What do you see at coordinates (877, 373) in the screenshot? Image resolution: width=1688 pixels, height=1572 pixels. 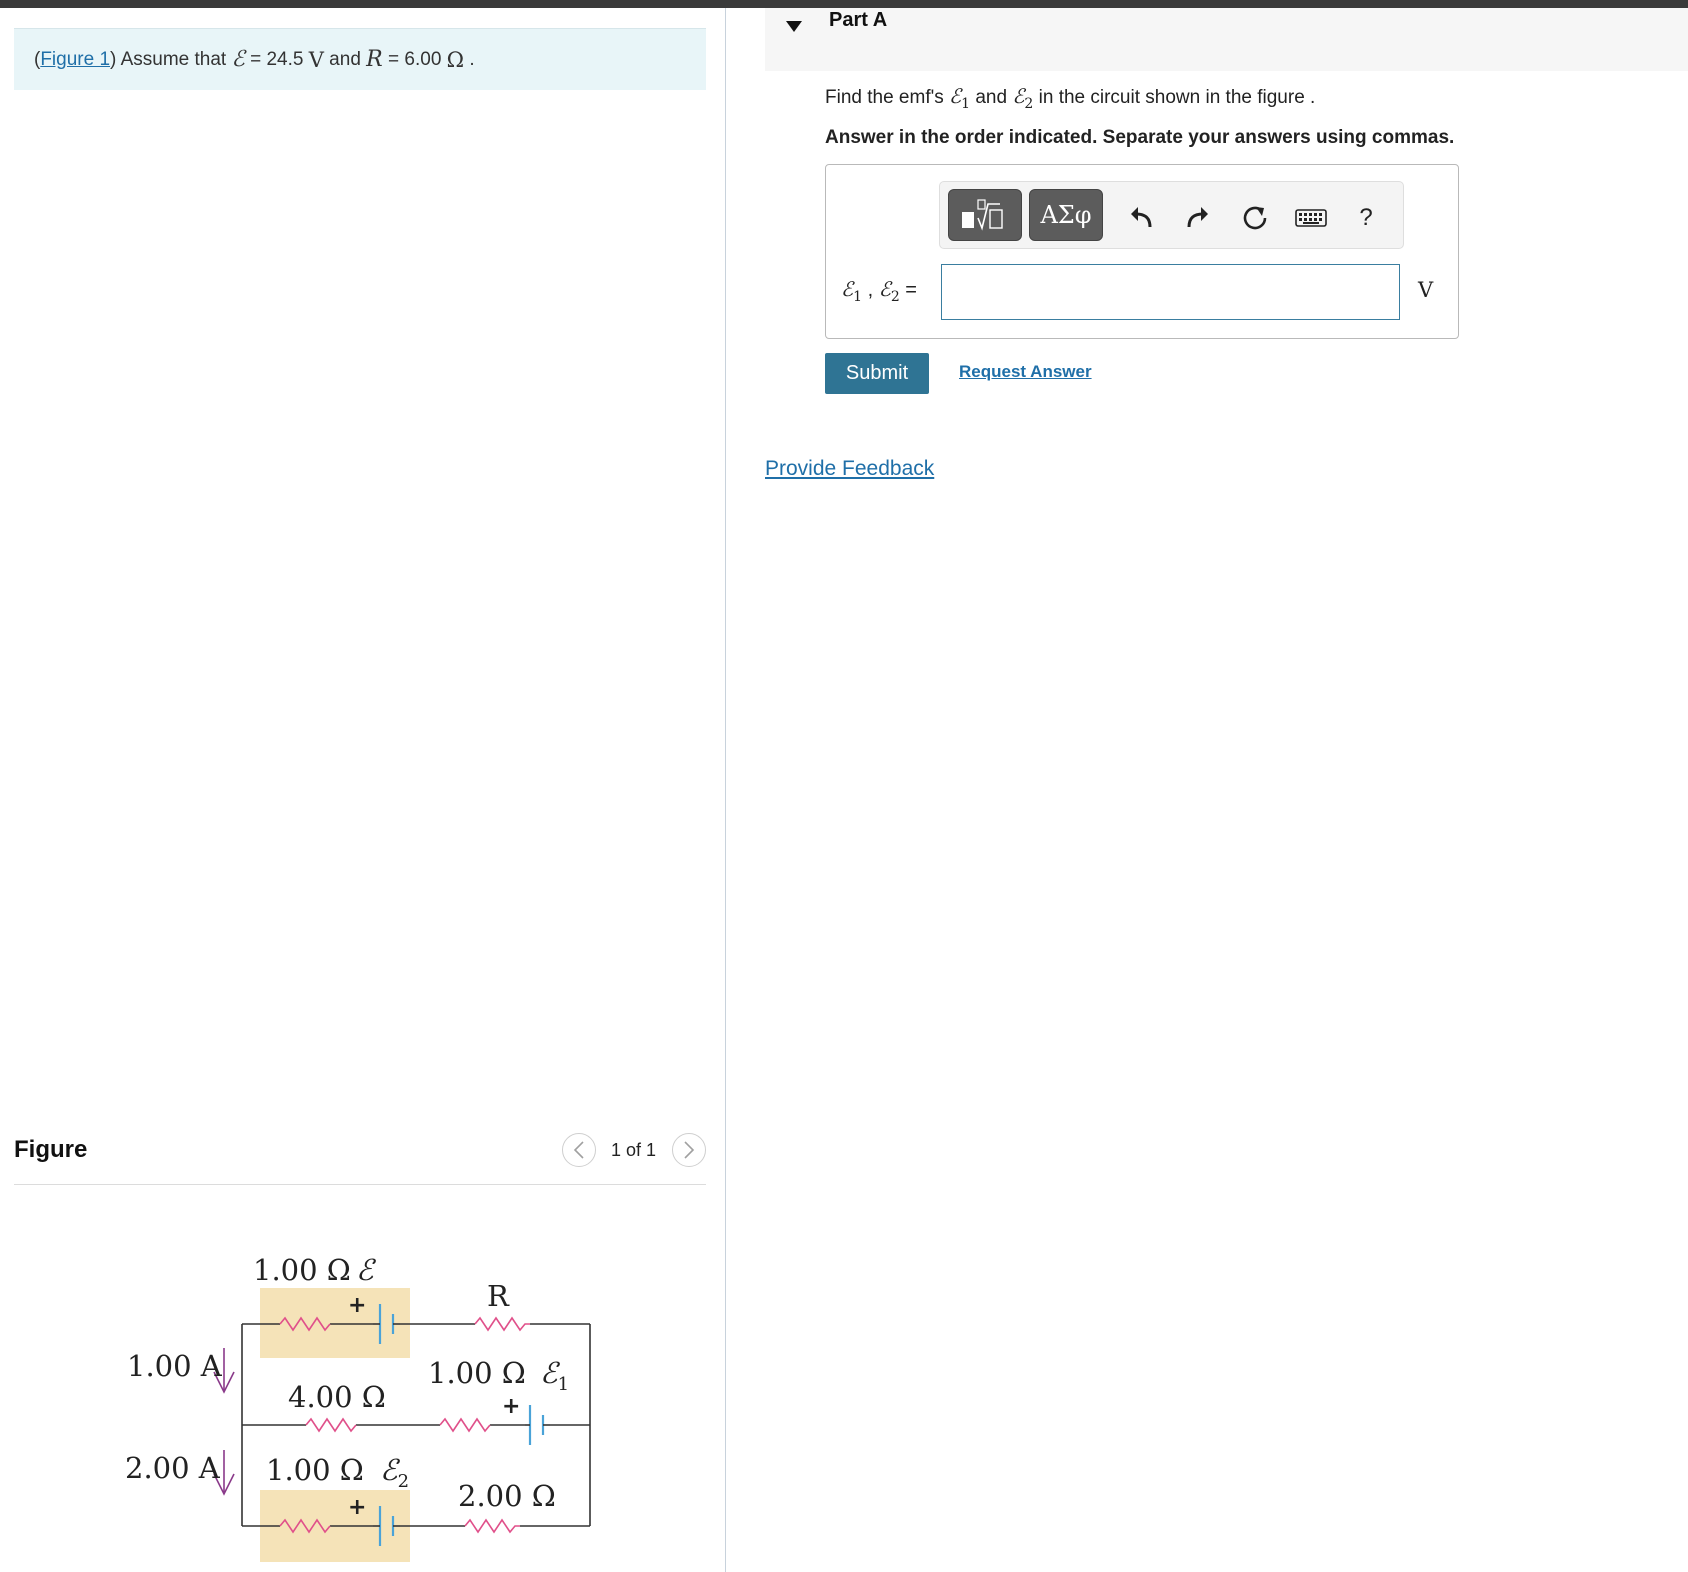 I see `submit-button: Submit` at bounding box center [877, 373].